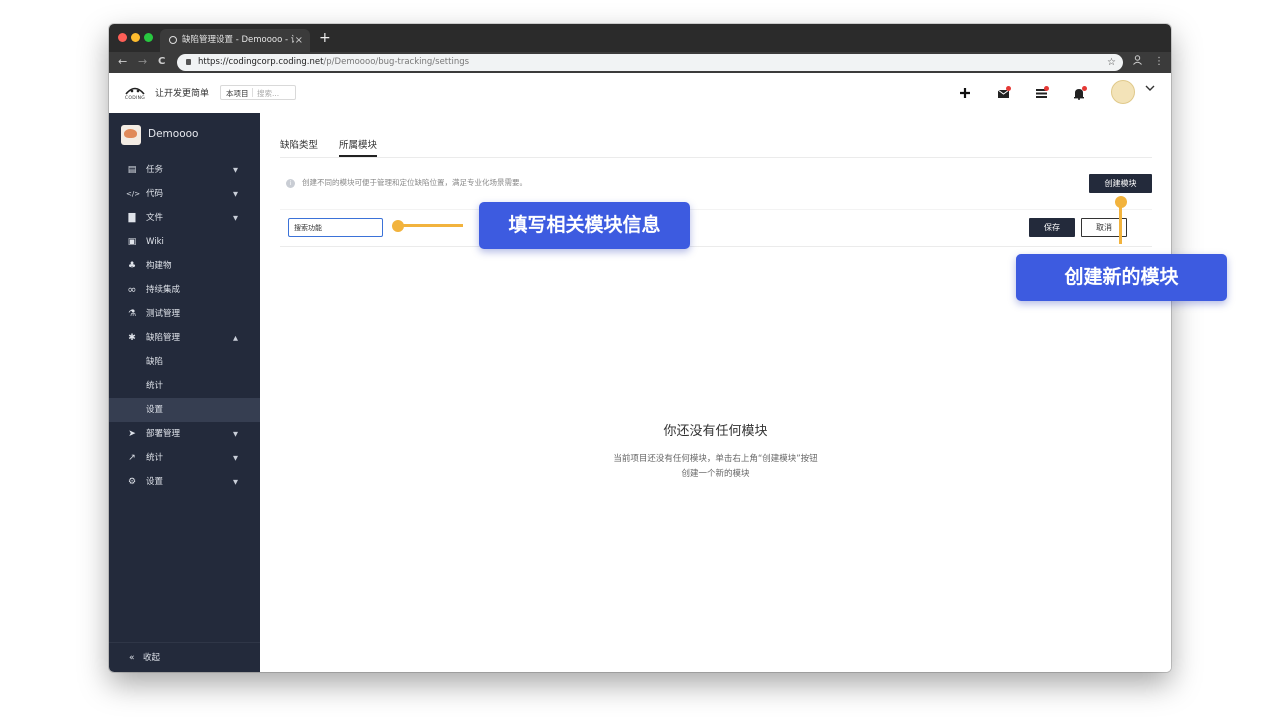  Describe the element at coordinates (325, 38) in the screenshot. I see `new-tab-button: +` at that location.